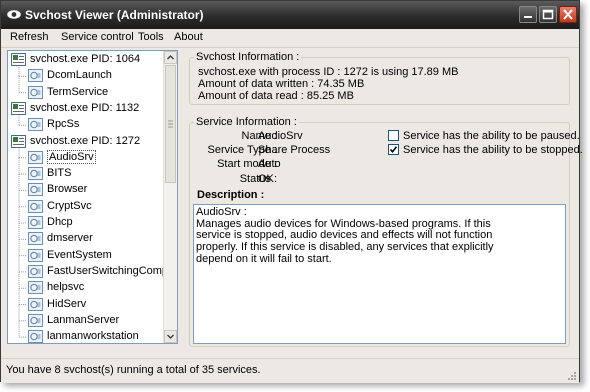  I want to click on tree-node-label: LanmanServer, so click(83, 319).